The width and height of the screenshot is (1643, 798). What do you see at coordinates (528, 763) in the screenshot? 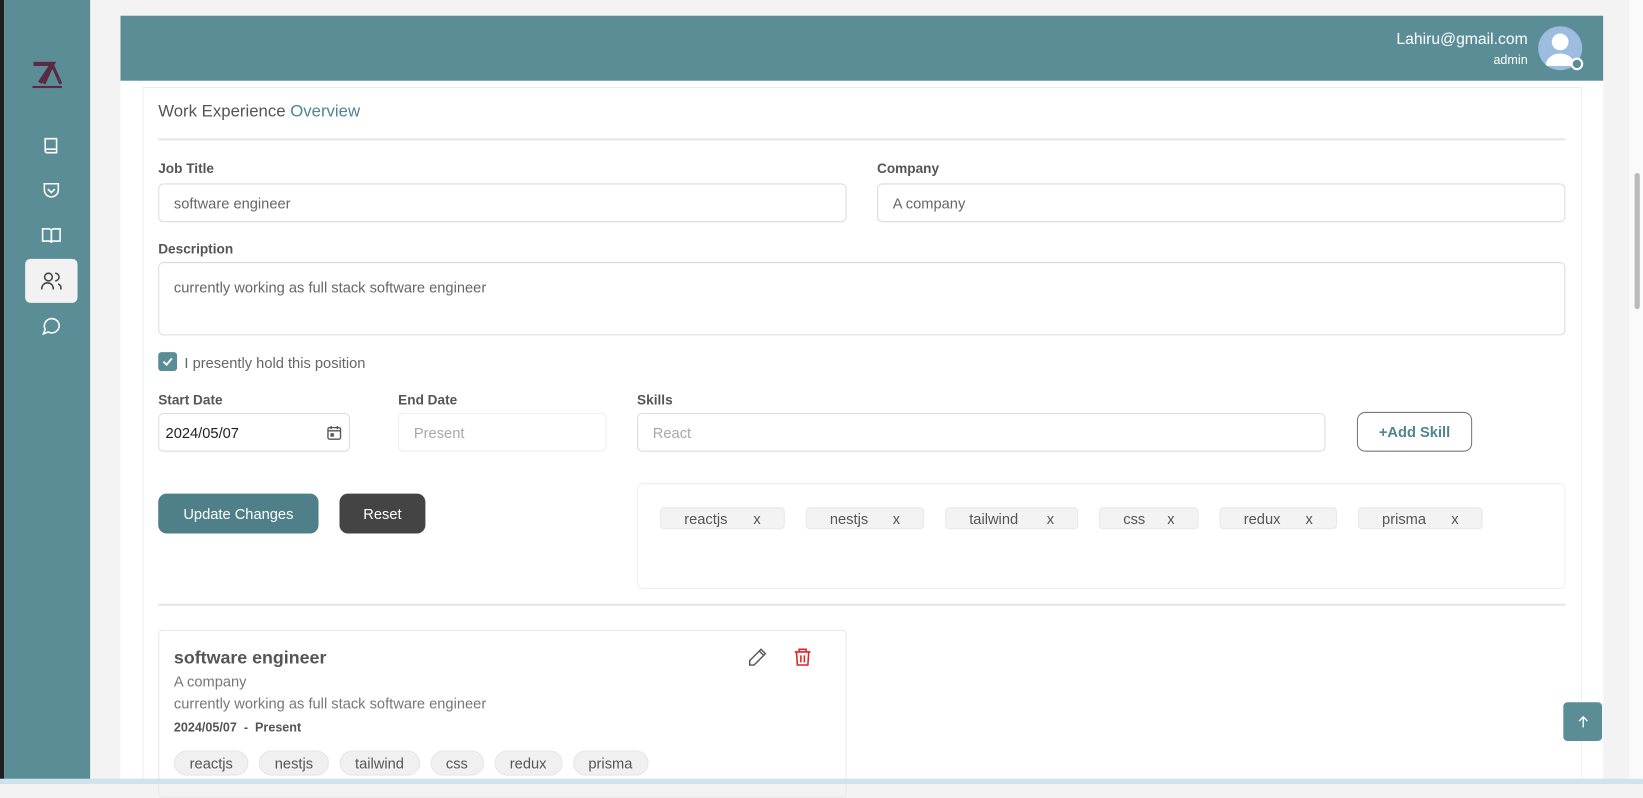
I see `skill-pill: redux` at bounding box center [528, 763].